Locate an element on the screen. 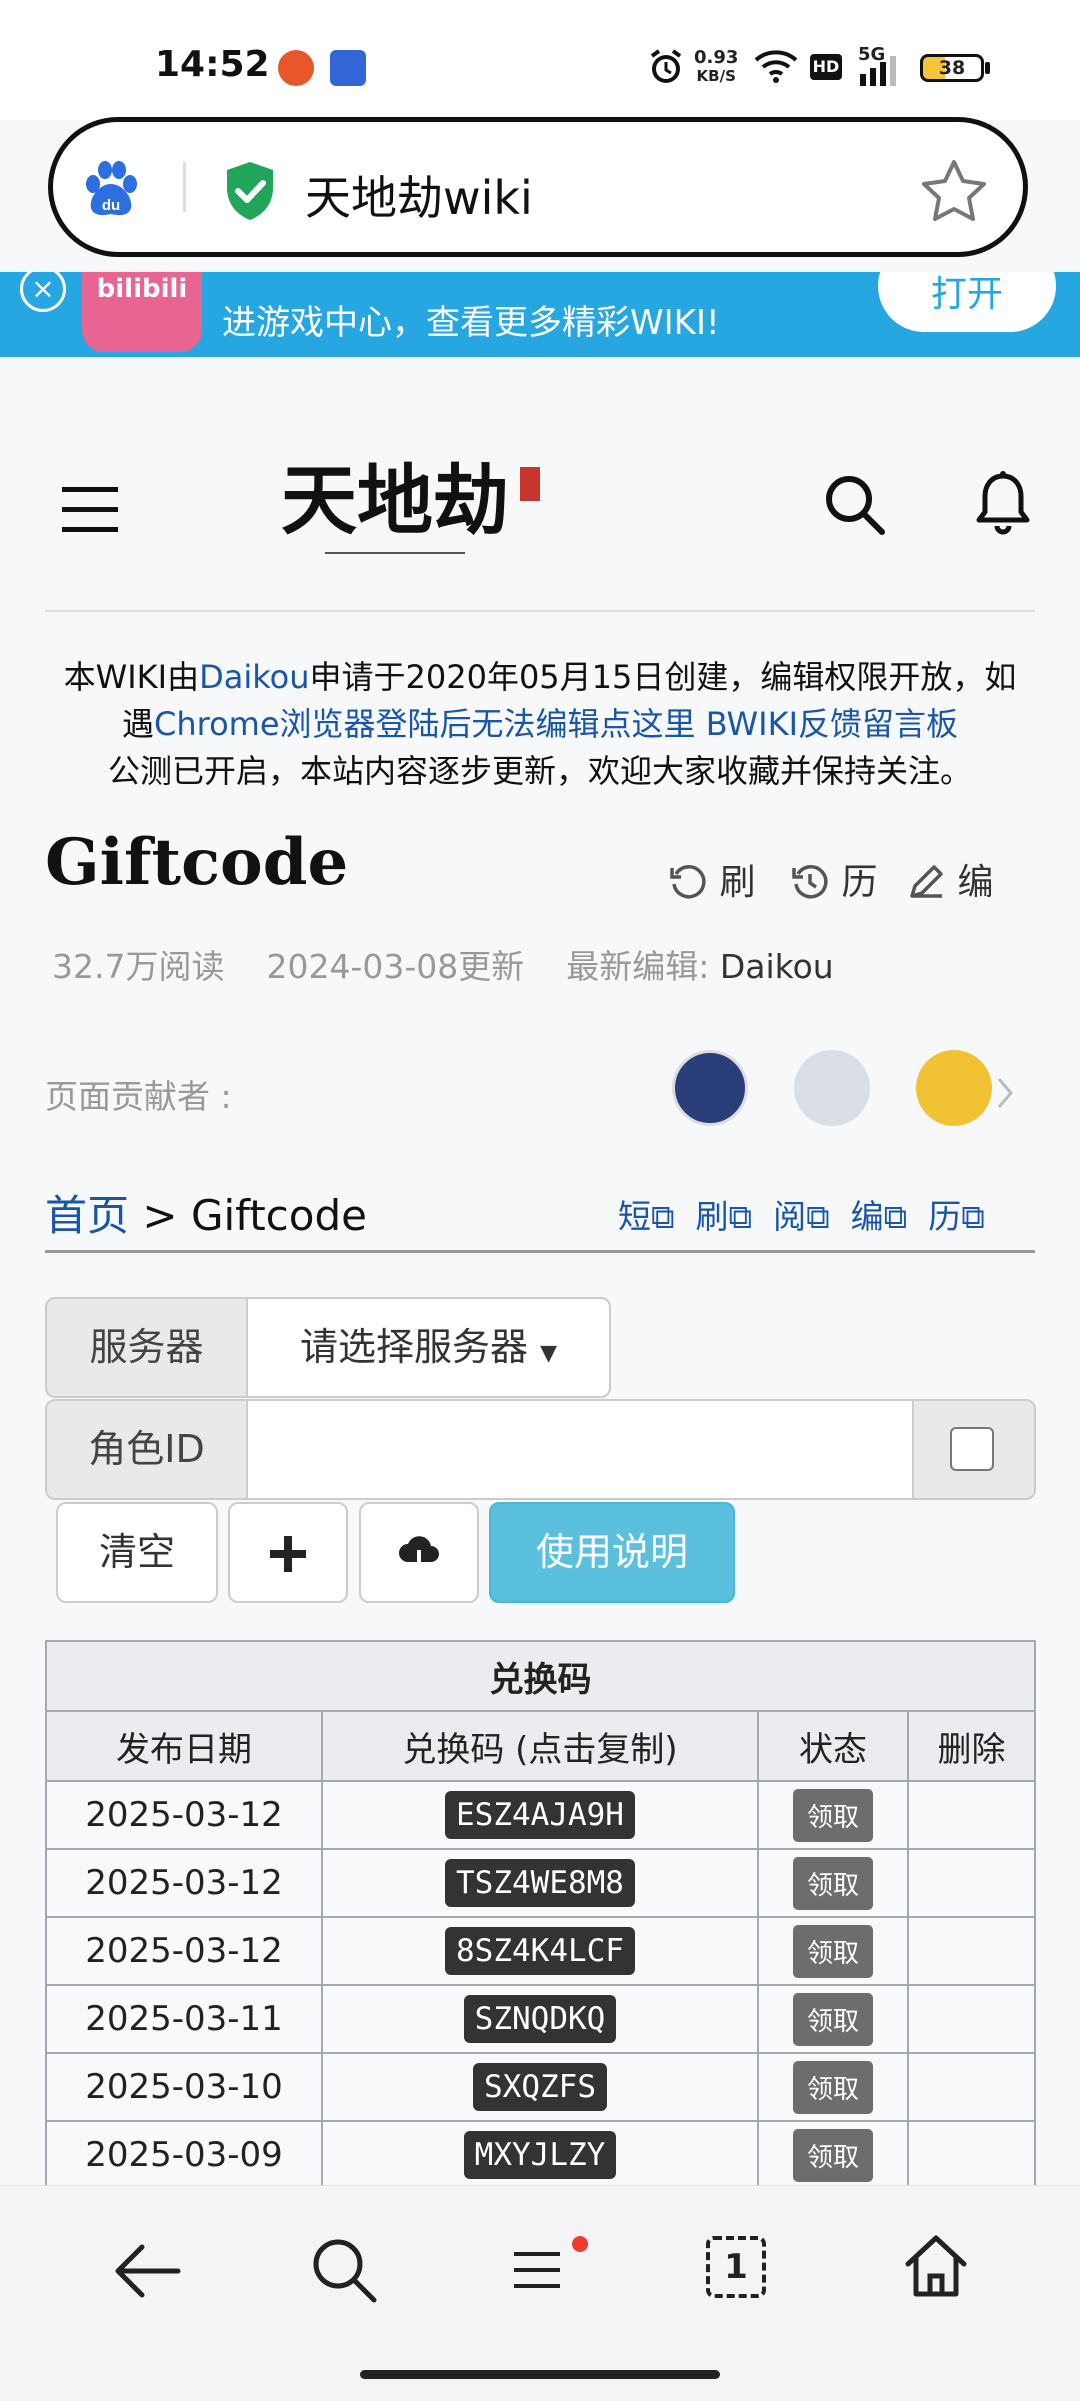 The image size is (1080, 2401). menu-hamburger-icon is located at coordinates (90, 510).